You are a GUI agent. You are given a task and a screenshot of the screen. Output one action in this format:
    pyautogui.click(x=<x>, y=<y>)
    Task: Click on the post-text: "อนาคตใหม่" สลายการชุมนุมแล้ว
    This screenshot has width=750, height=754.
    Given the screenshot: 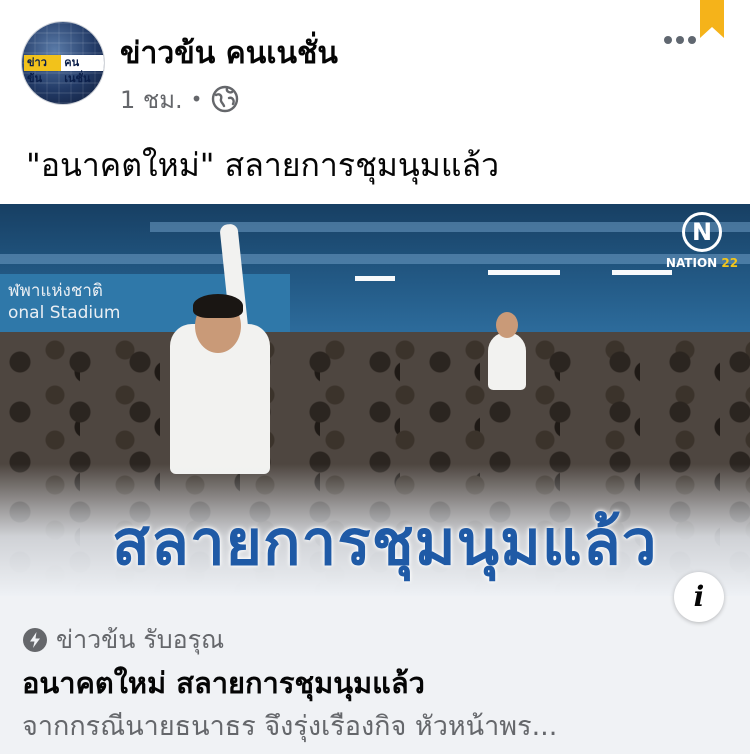 What is the action you would take?
    pyautogui.click(x=263, y=165)
    